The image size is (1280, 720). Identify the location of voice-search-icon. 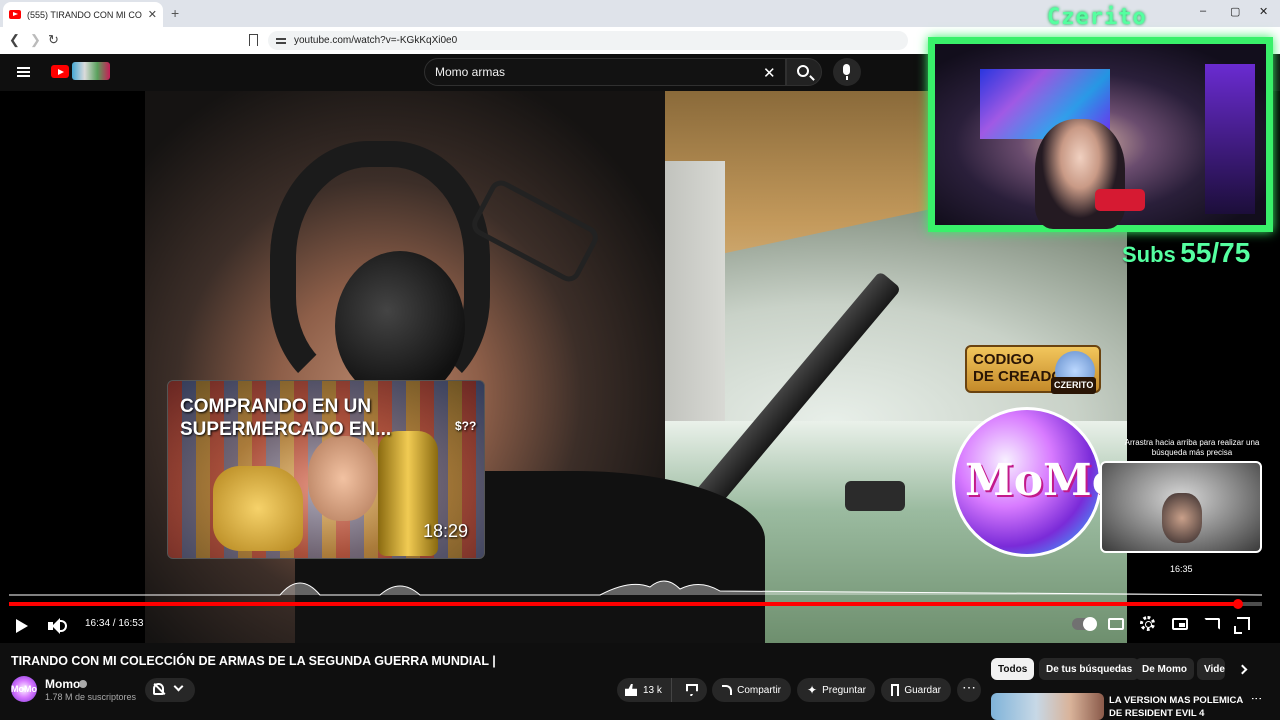
(847, 72).